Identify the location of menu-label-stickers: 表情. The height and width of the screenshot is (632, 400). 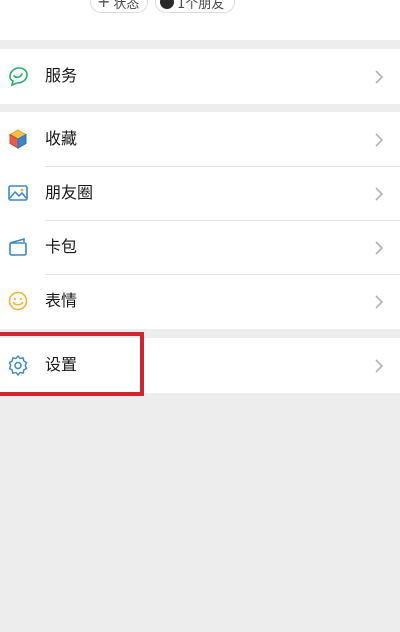
(61, 300).